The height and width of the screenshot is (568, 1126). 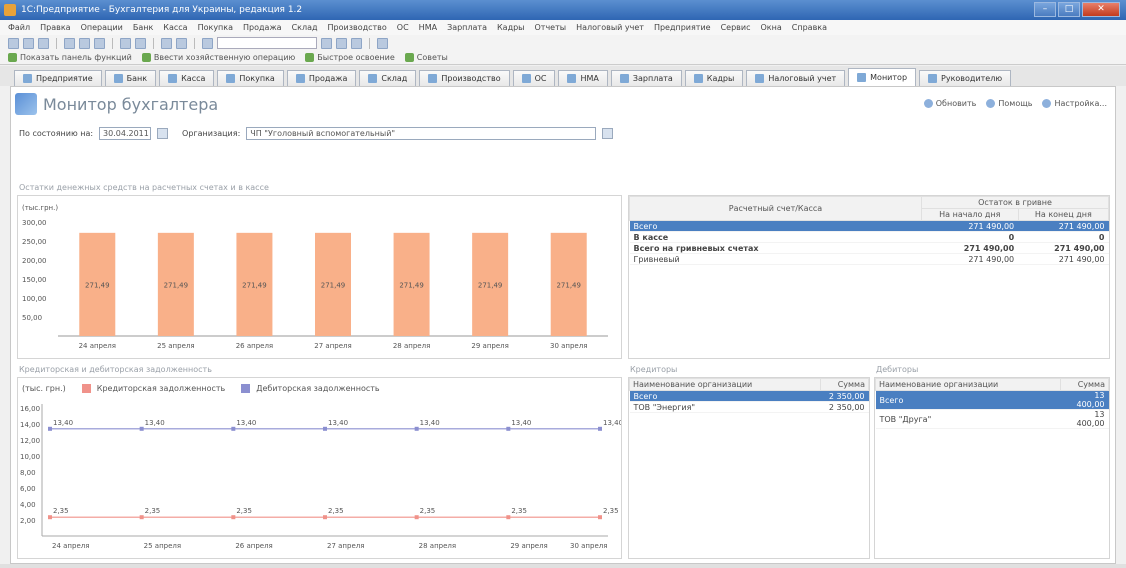 I want to click on menu-item: Предприятие, so click(x=682, y=27).